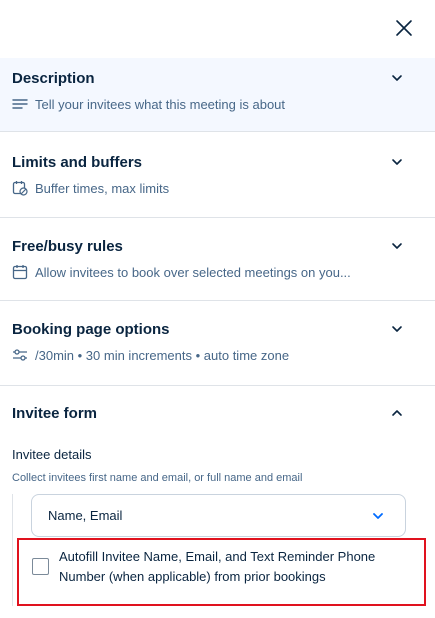 This screenshot has width=435, height=618. Describe the element at coordinates (40, 566) in the screenshot. I see `autofill-checkbox` at that location.